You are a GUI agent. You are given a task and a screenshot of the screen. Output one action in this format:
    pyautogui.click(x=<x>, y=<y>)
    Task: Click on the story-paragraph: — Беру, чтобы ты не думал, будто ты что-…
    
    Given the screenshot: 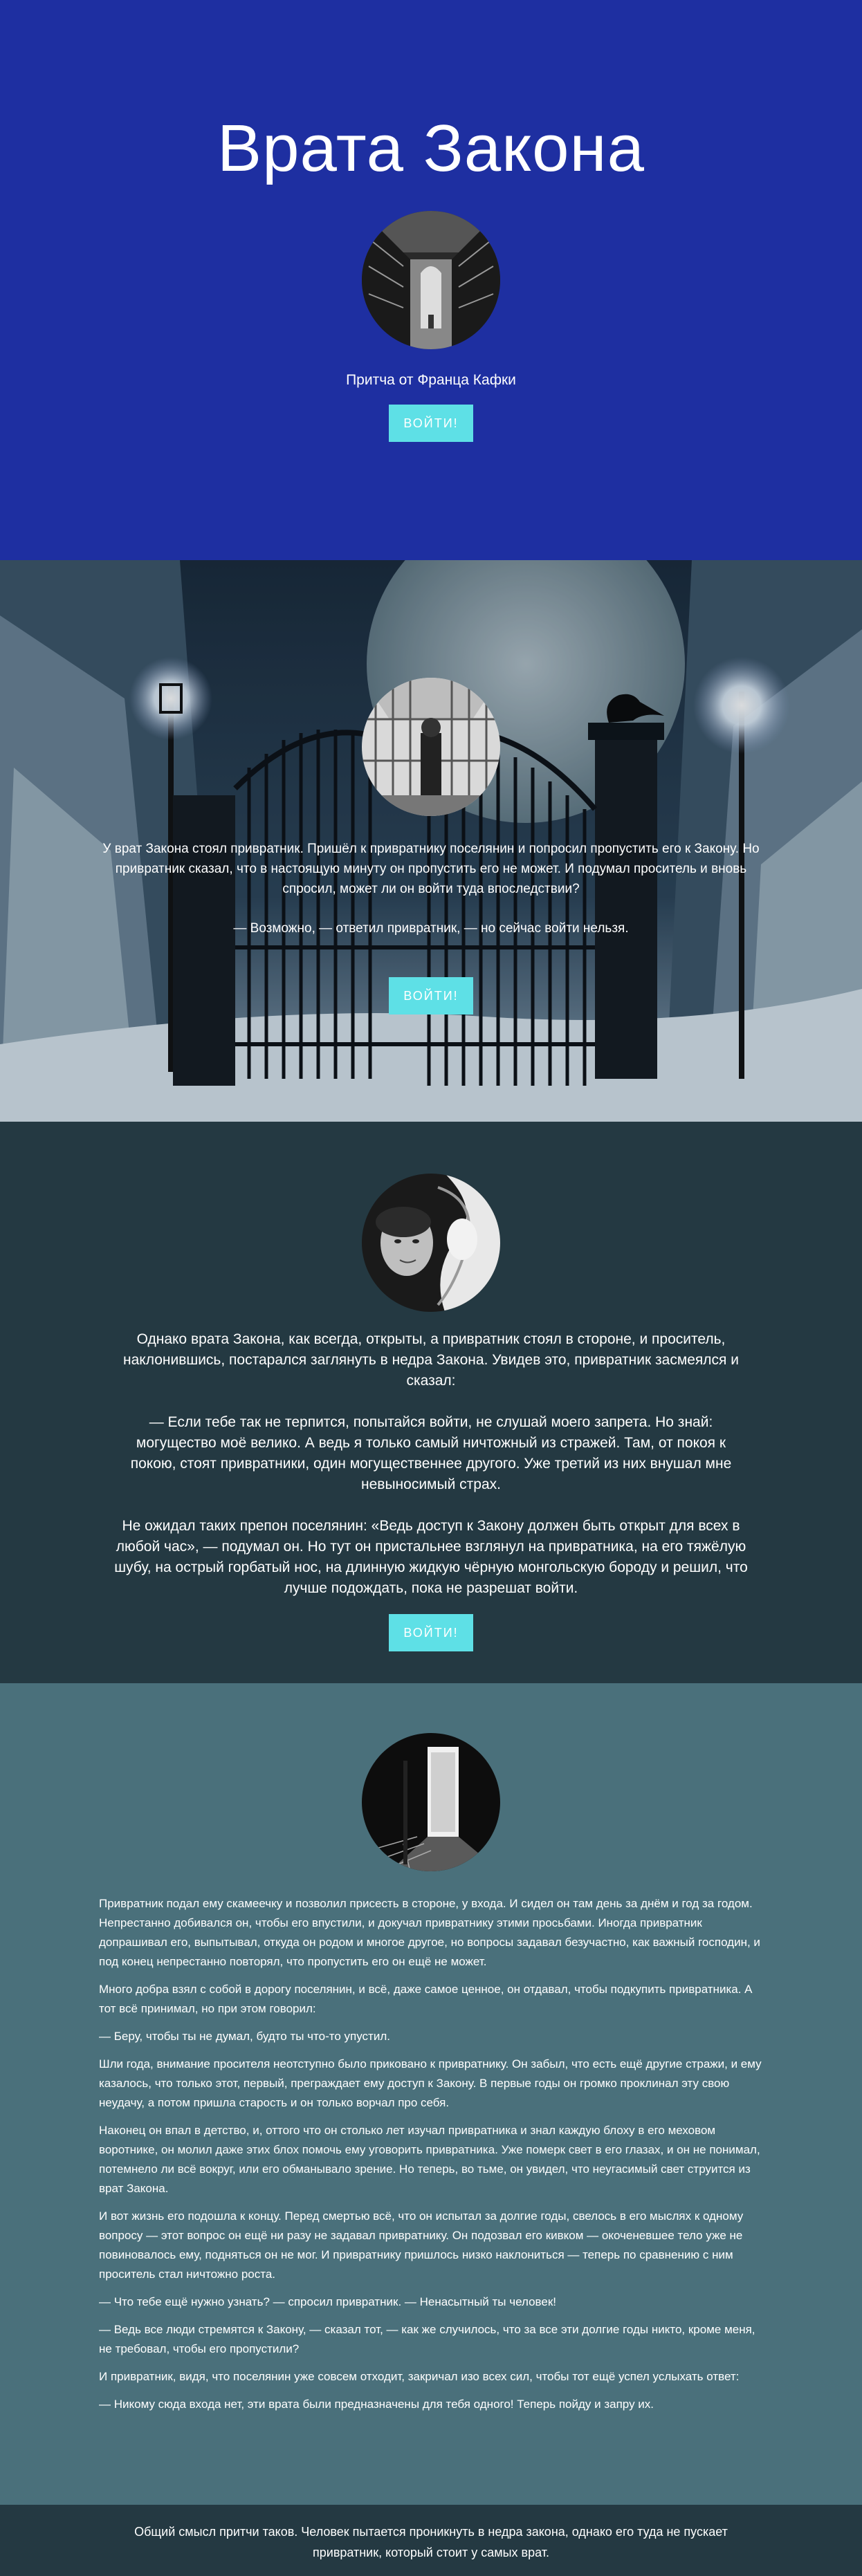 What is the action you would take?
    pyautogui.click(x=244, y=2037)
    